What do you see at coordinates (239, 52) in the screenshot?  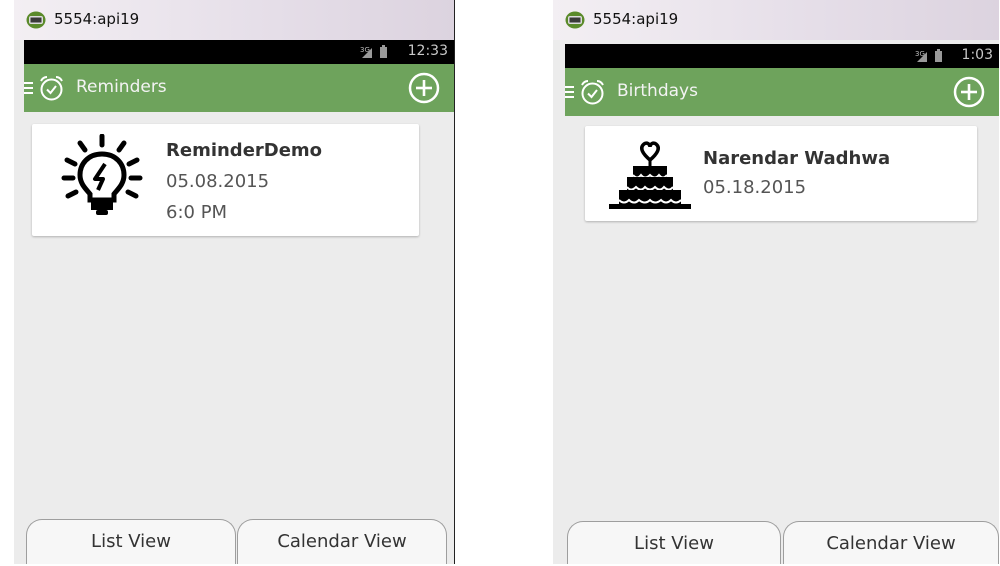 I see `status-bar: 3G 12:33` at bounding box center [239, 52].